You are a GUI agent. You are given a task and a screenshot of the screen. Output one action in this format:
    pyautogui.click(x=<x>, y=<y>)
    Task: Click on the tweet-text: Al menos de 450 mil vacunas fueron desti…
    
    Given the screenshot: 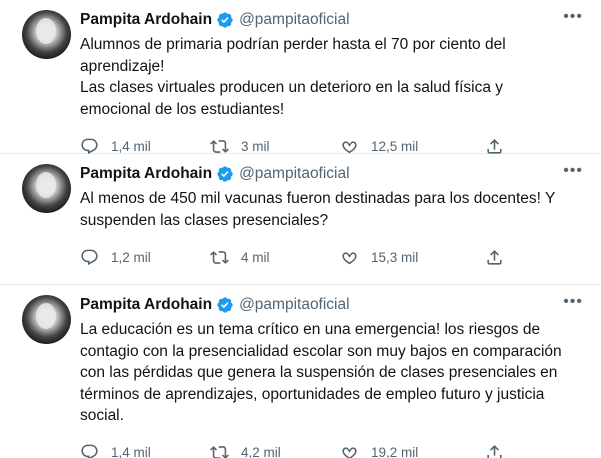 What is the action you would take?
    pyautogui.click(x=320, y=209)
    